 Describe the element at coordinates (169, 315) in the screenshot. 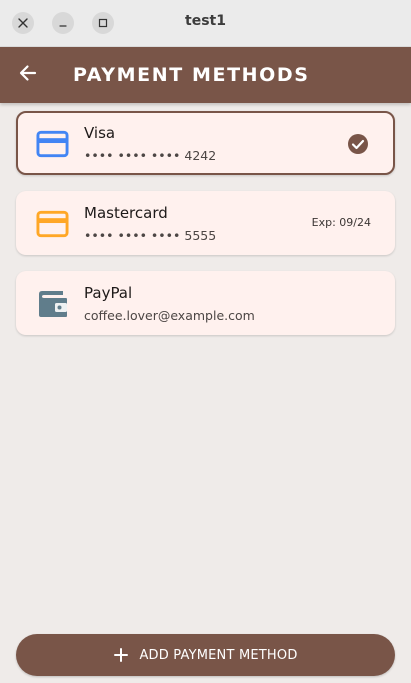

I see `payment-method-detail: coffee.lover@example.com` at that location.